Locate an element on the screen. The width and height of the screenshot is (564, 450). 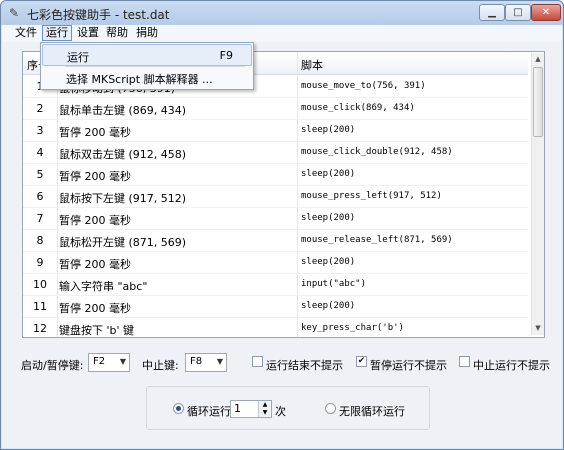
table-row: 10 输入字符串 "abc" input("abc") is located at coordinates (275, 284).